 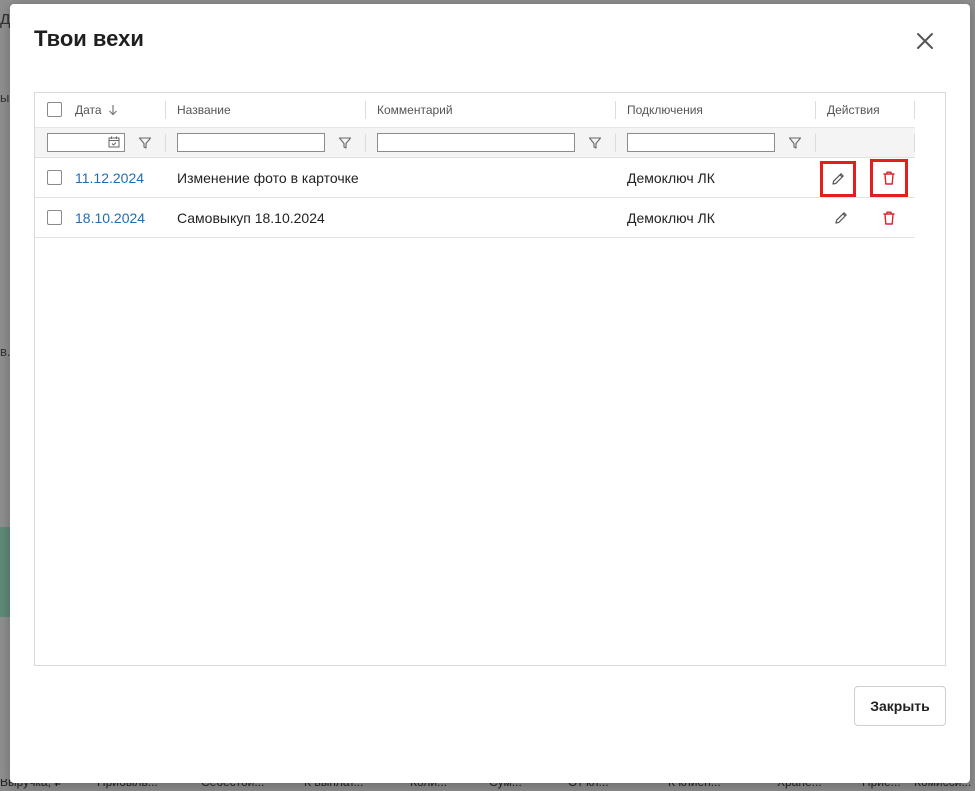 What do you see at coordinates (251, 142) in the screenshot?
I see `name-filter-input` at bounding box center [251, 142].